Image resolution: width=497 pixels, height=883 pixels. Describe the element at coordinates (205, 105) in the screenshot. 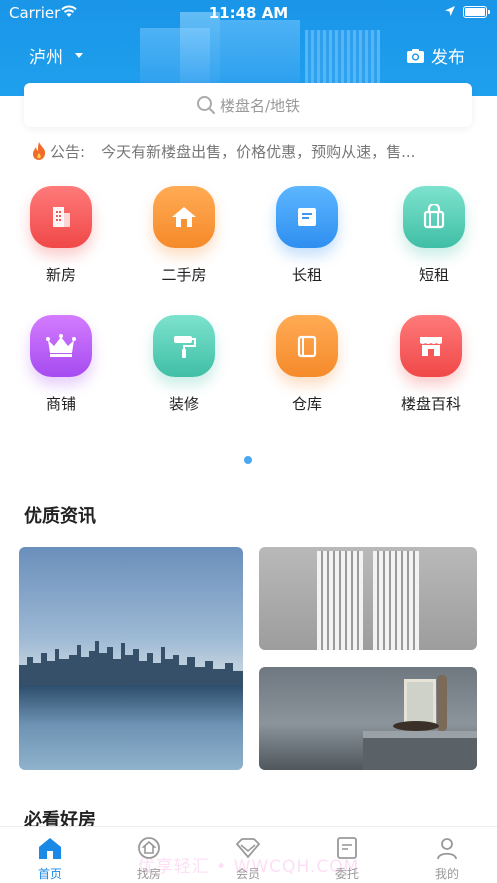

I see `search-icon` at that location.